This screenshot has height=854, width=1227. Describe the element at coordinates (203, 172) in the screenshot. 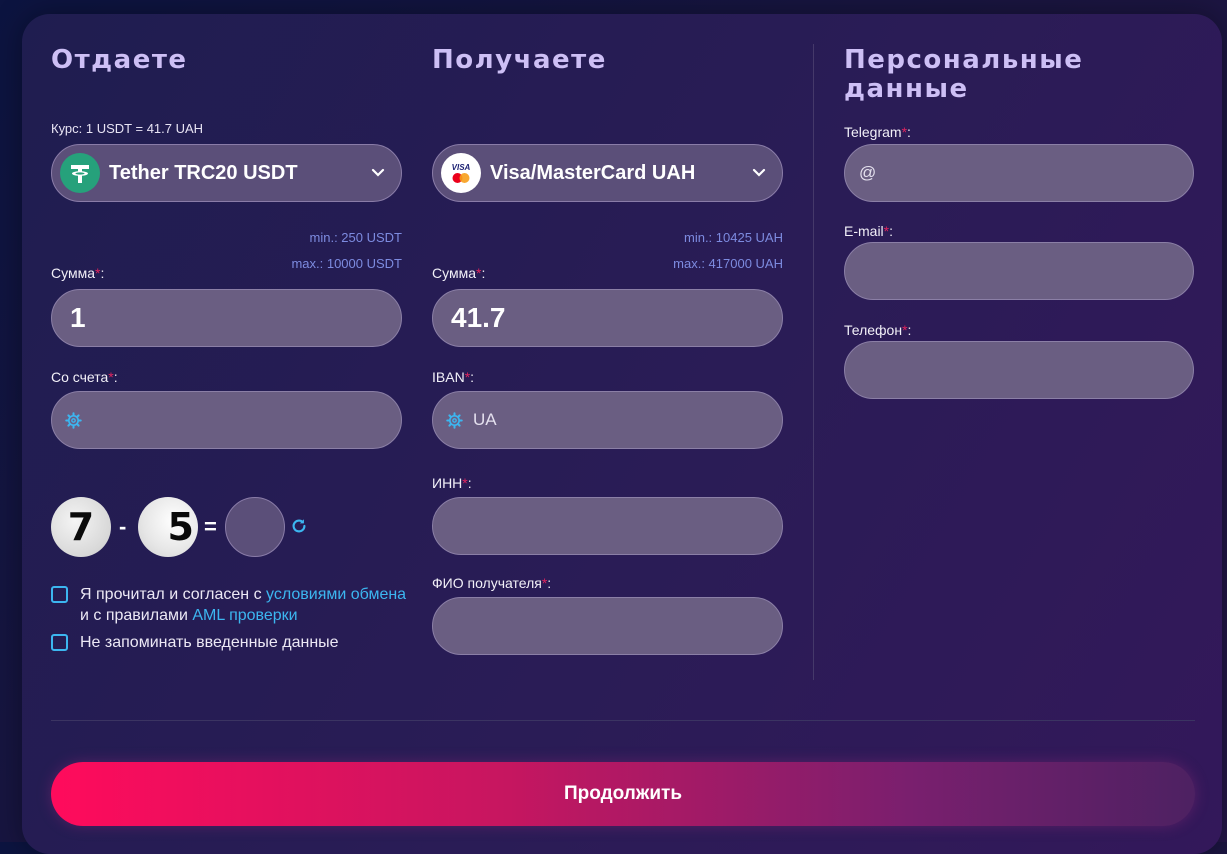

I see `give-currency-label: Tether TRC20 USDT` at that location.